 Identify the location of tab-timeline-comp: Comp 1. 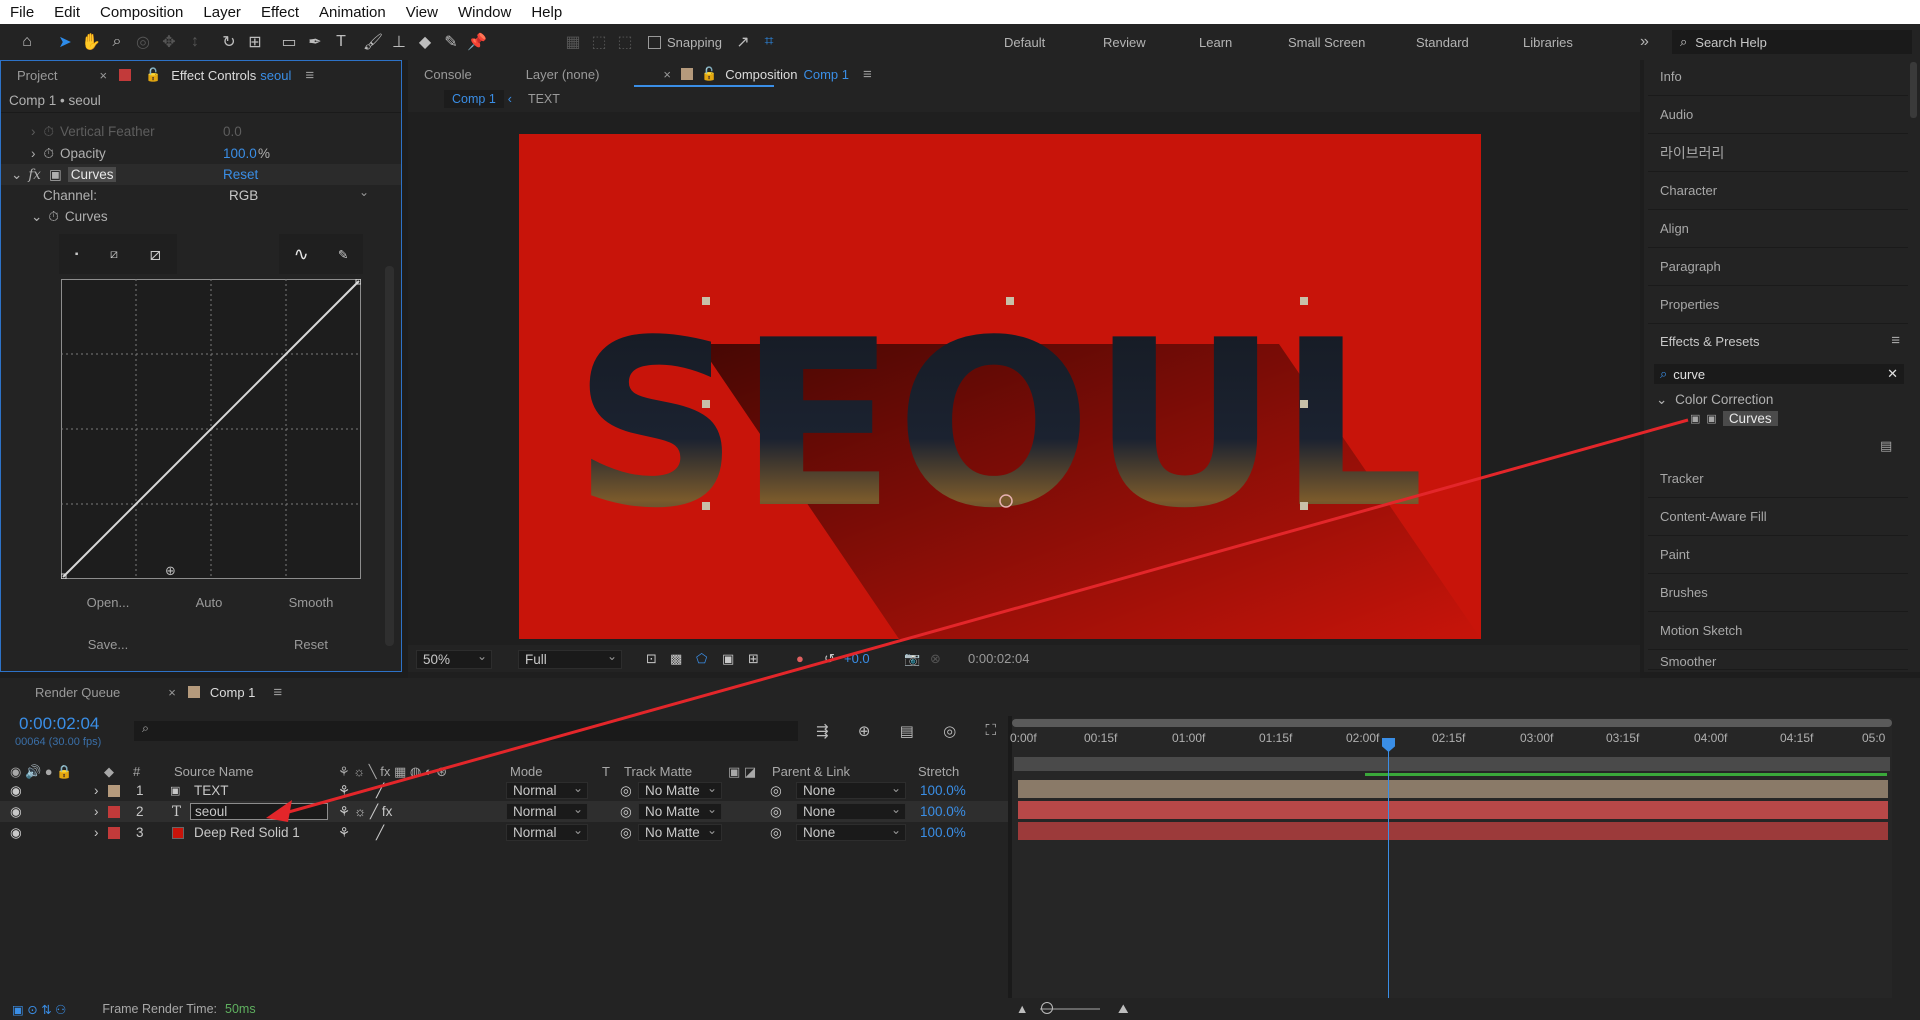
(233, 692).